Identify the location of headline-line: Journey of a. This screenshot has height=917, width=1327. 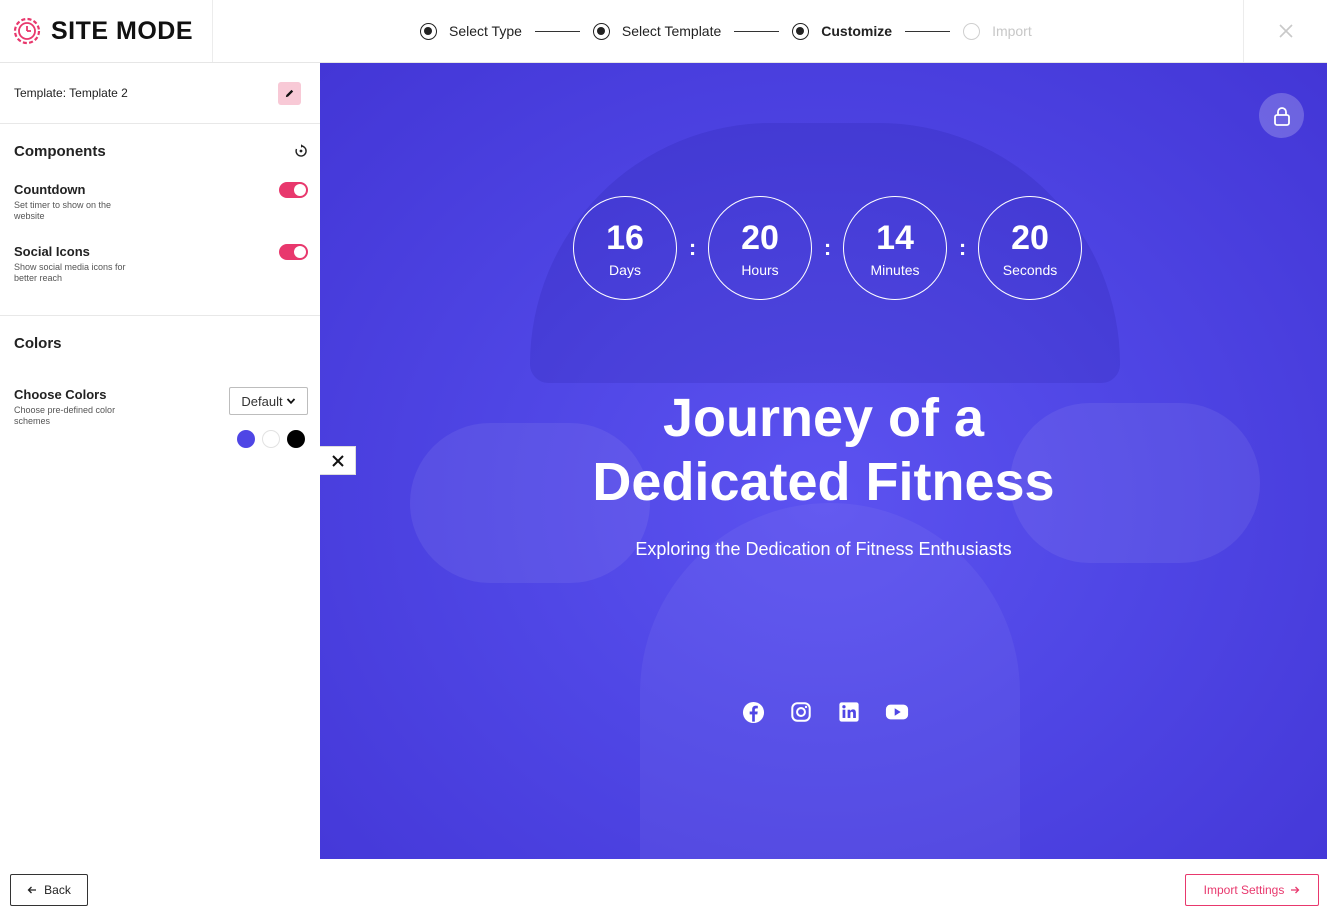
(823, 418).